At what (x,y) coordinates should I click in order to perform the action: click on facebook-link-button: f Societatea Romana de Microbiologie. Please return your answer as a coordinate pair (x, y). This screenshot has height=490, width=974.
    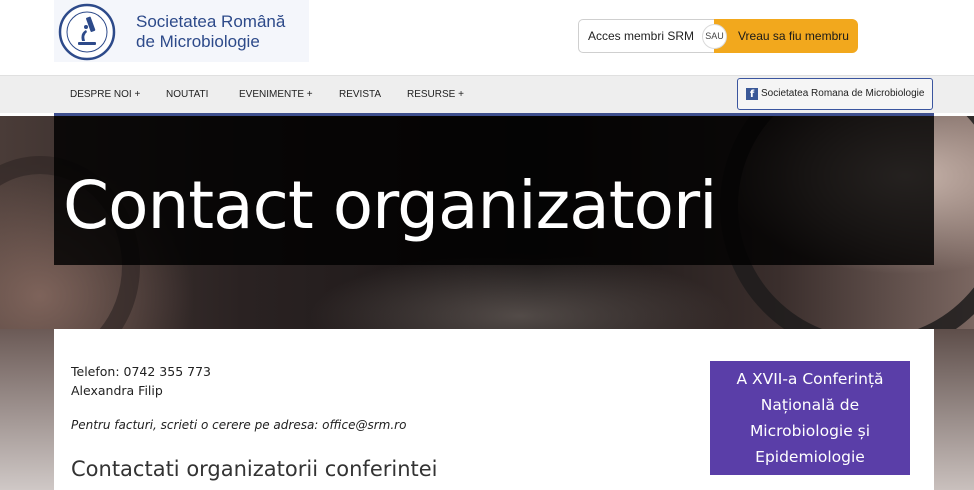
    Looking at the image, I should click on (835, 94).